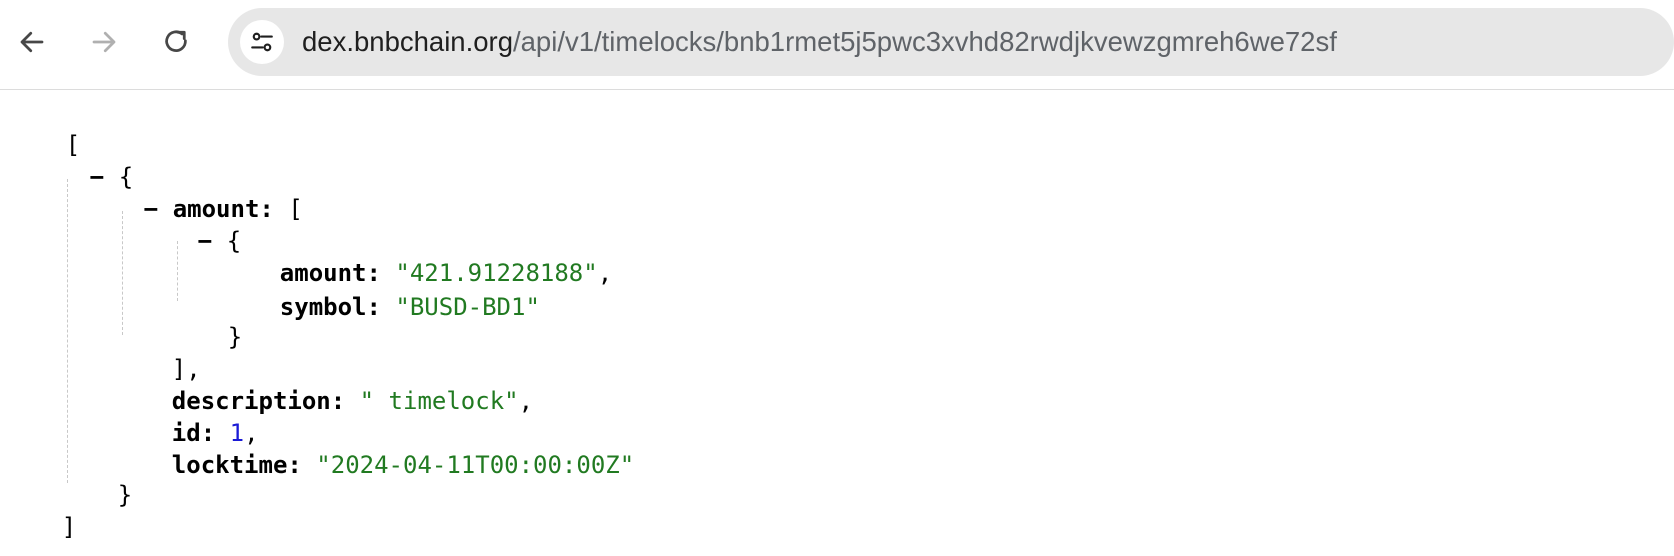 This screenshot has height=556, width=1674. What do you see at coordinates (467, 307) in the screenshot?
I see `symbol-value: "BUSD-BD1"` at bounding box center [467, 307].